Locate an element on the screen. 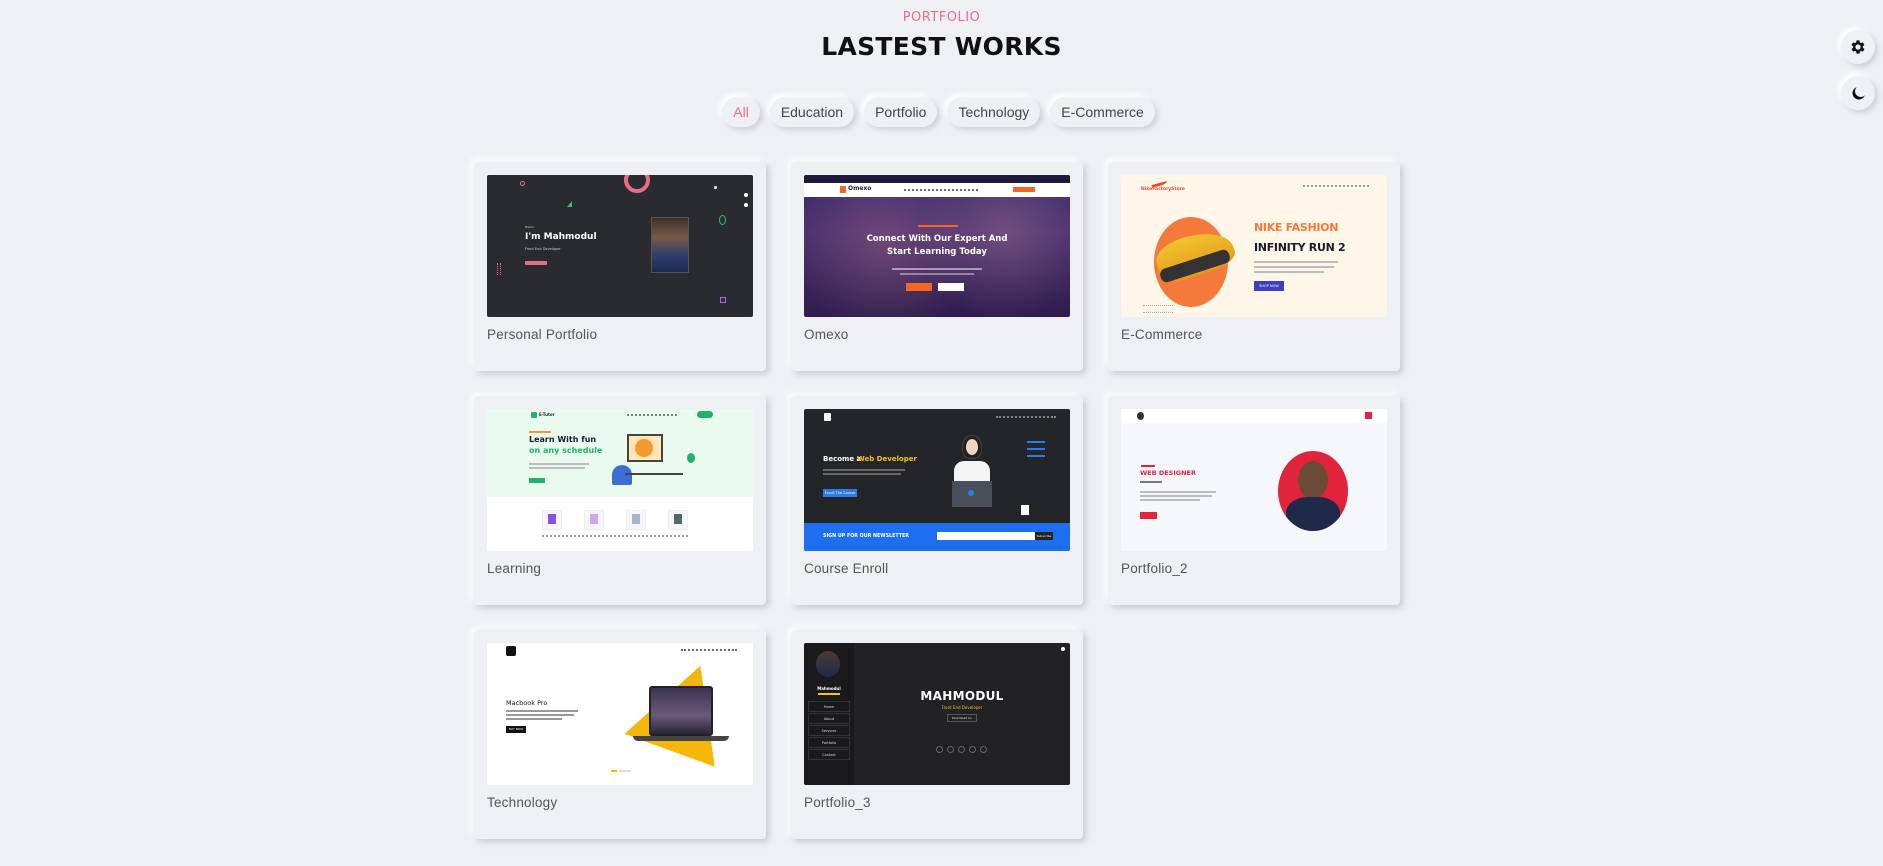 The height and width of the screenshot is (866, 1883). project-thumbnail: Macbook Pro BUY NOW is located at coordinates (620, 714).